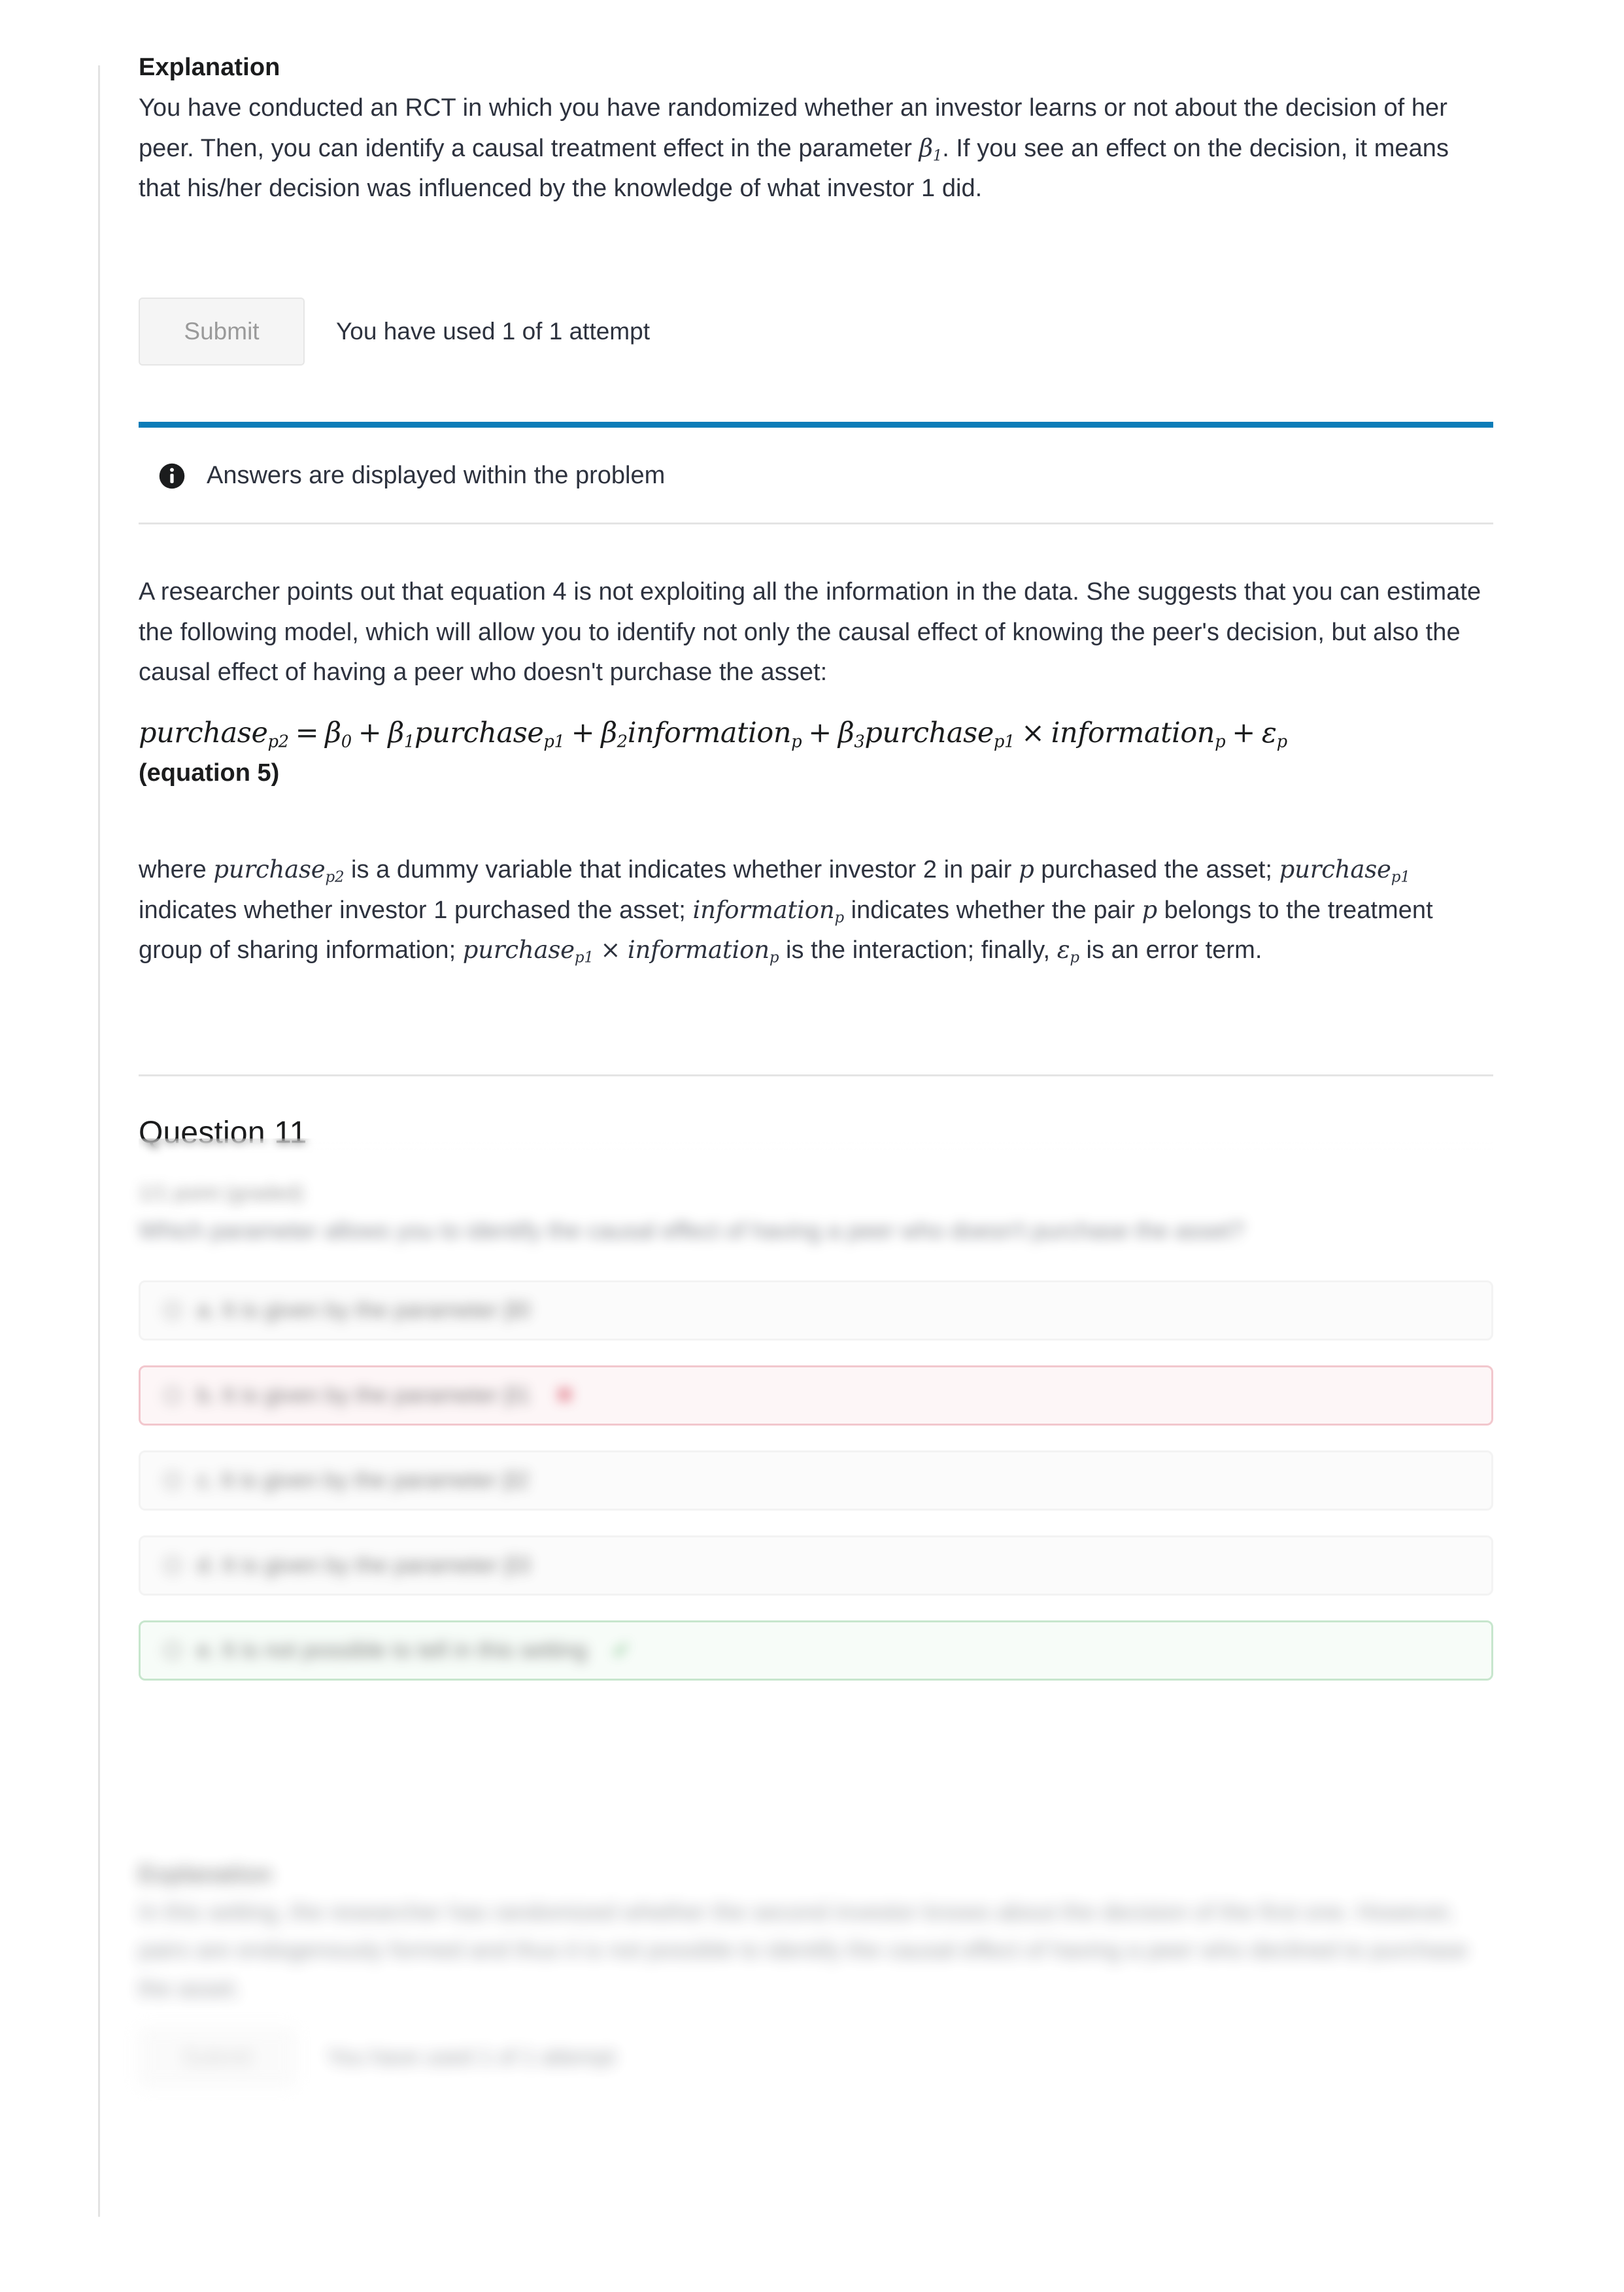  I want to click on def-purchase-p2: purchasep2, so click(279, 870).